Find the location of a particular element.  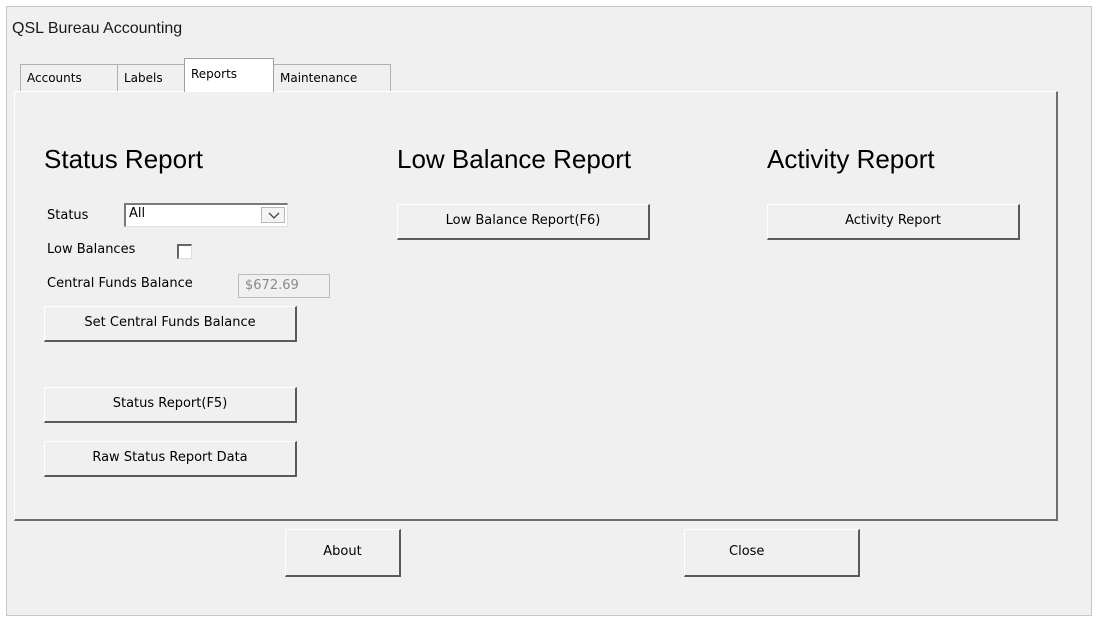

tab-maintenance: Maintenance is located at coordinates (332, 78).